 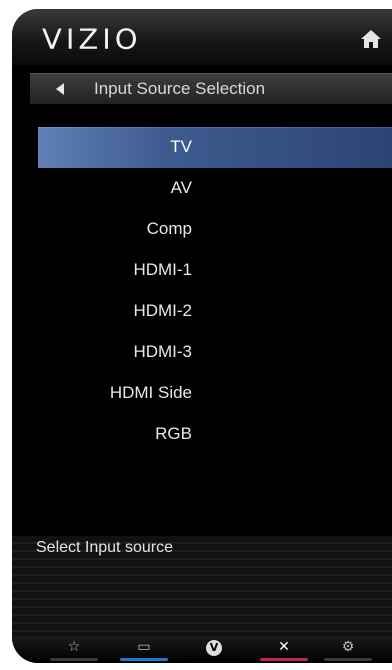 What do you see at coordinates (162, 310) in the screenshot?
I see `input-item-label: HDMI-2` at bounding box center [162, 310].